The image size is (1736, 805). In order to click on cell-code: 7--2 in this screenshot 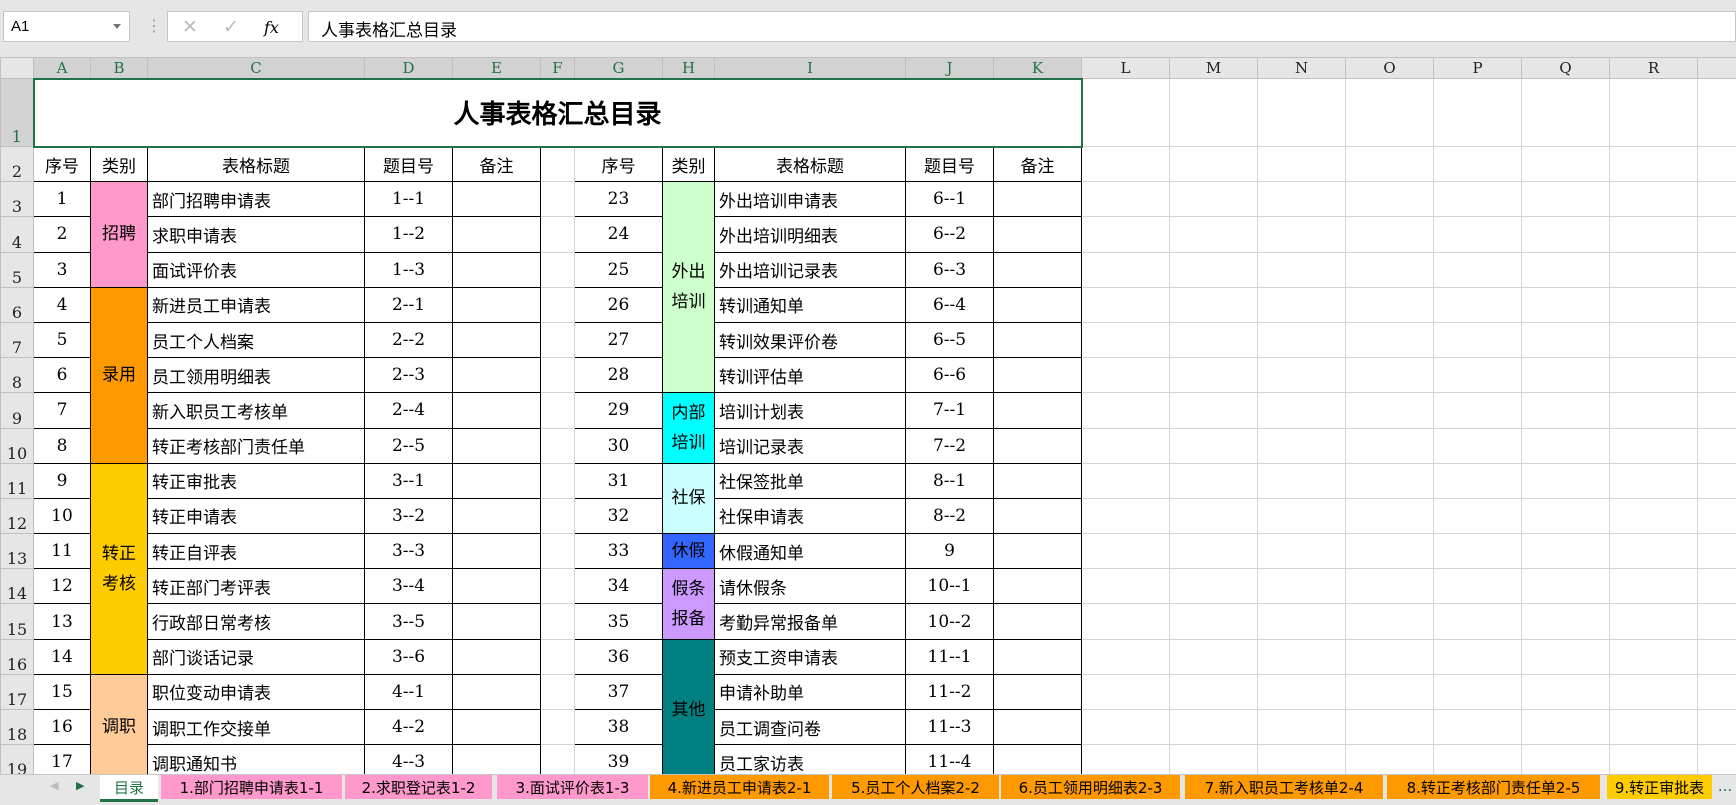, I will do `click(949, 445)`.